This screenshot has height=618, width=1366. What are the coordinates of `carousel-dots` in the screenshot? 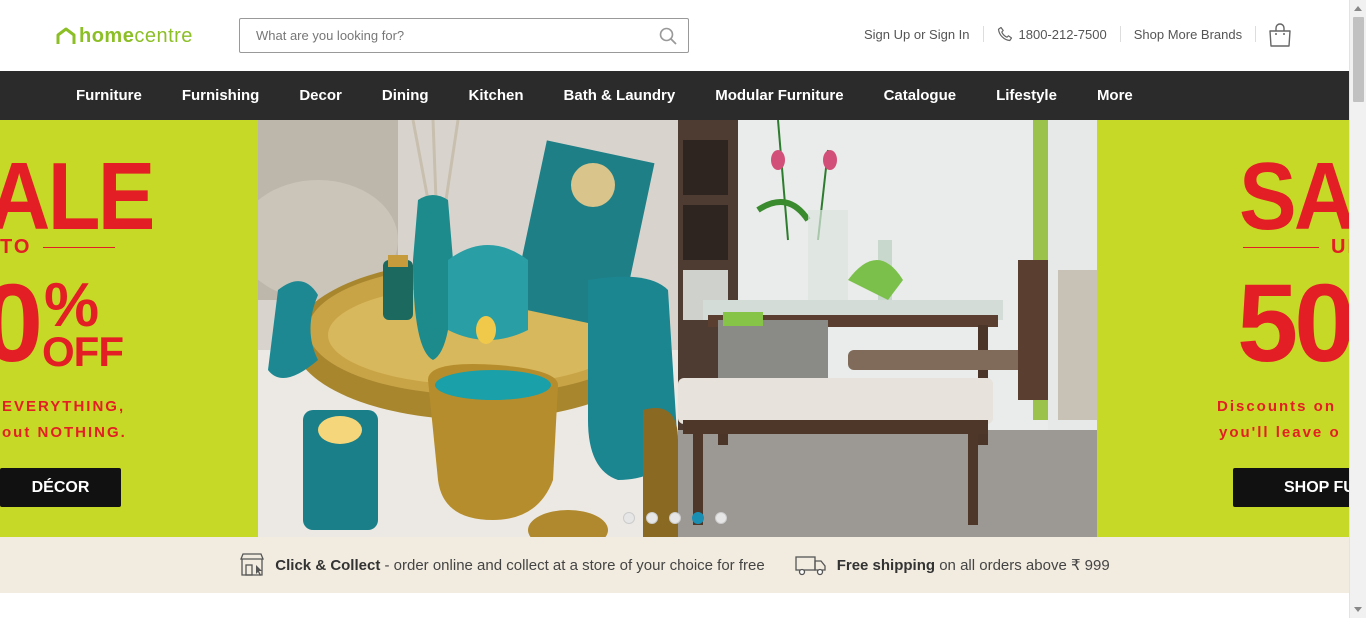 It's located at (680, 518).